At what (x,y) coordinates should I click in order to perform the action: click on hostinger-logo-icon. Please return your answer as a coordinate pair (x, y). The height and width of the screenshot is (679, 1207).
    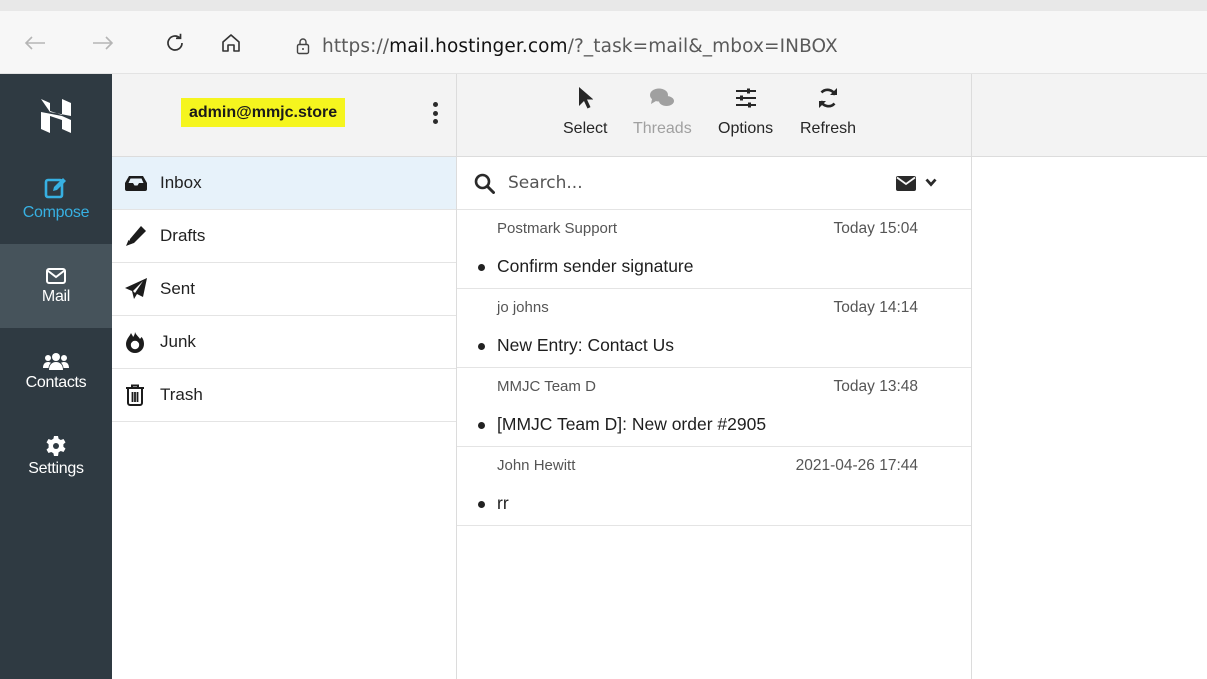
    Looking at the image, I should click on (56, 115).